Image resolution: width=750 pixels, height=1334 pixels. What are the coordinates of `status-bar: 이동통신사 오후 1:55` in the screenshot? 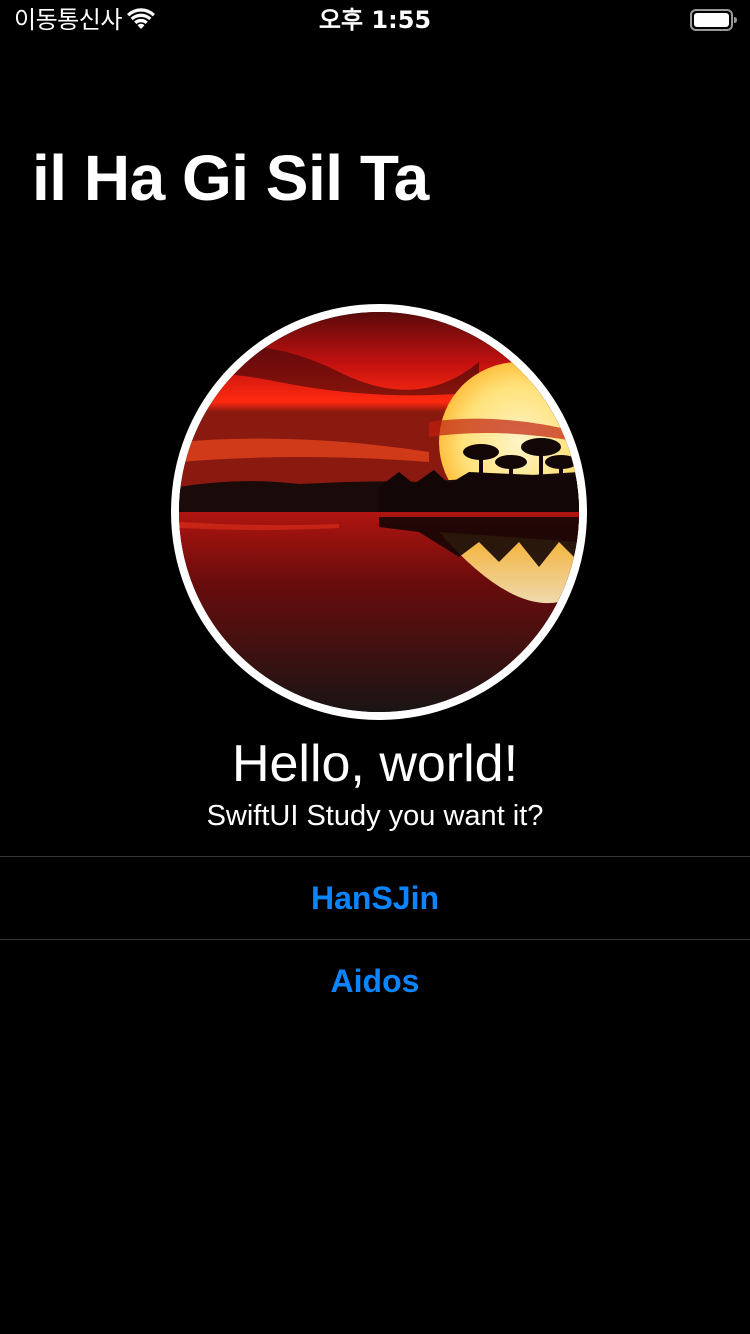 It's located at (375, 20).